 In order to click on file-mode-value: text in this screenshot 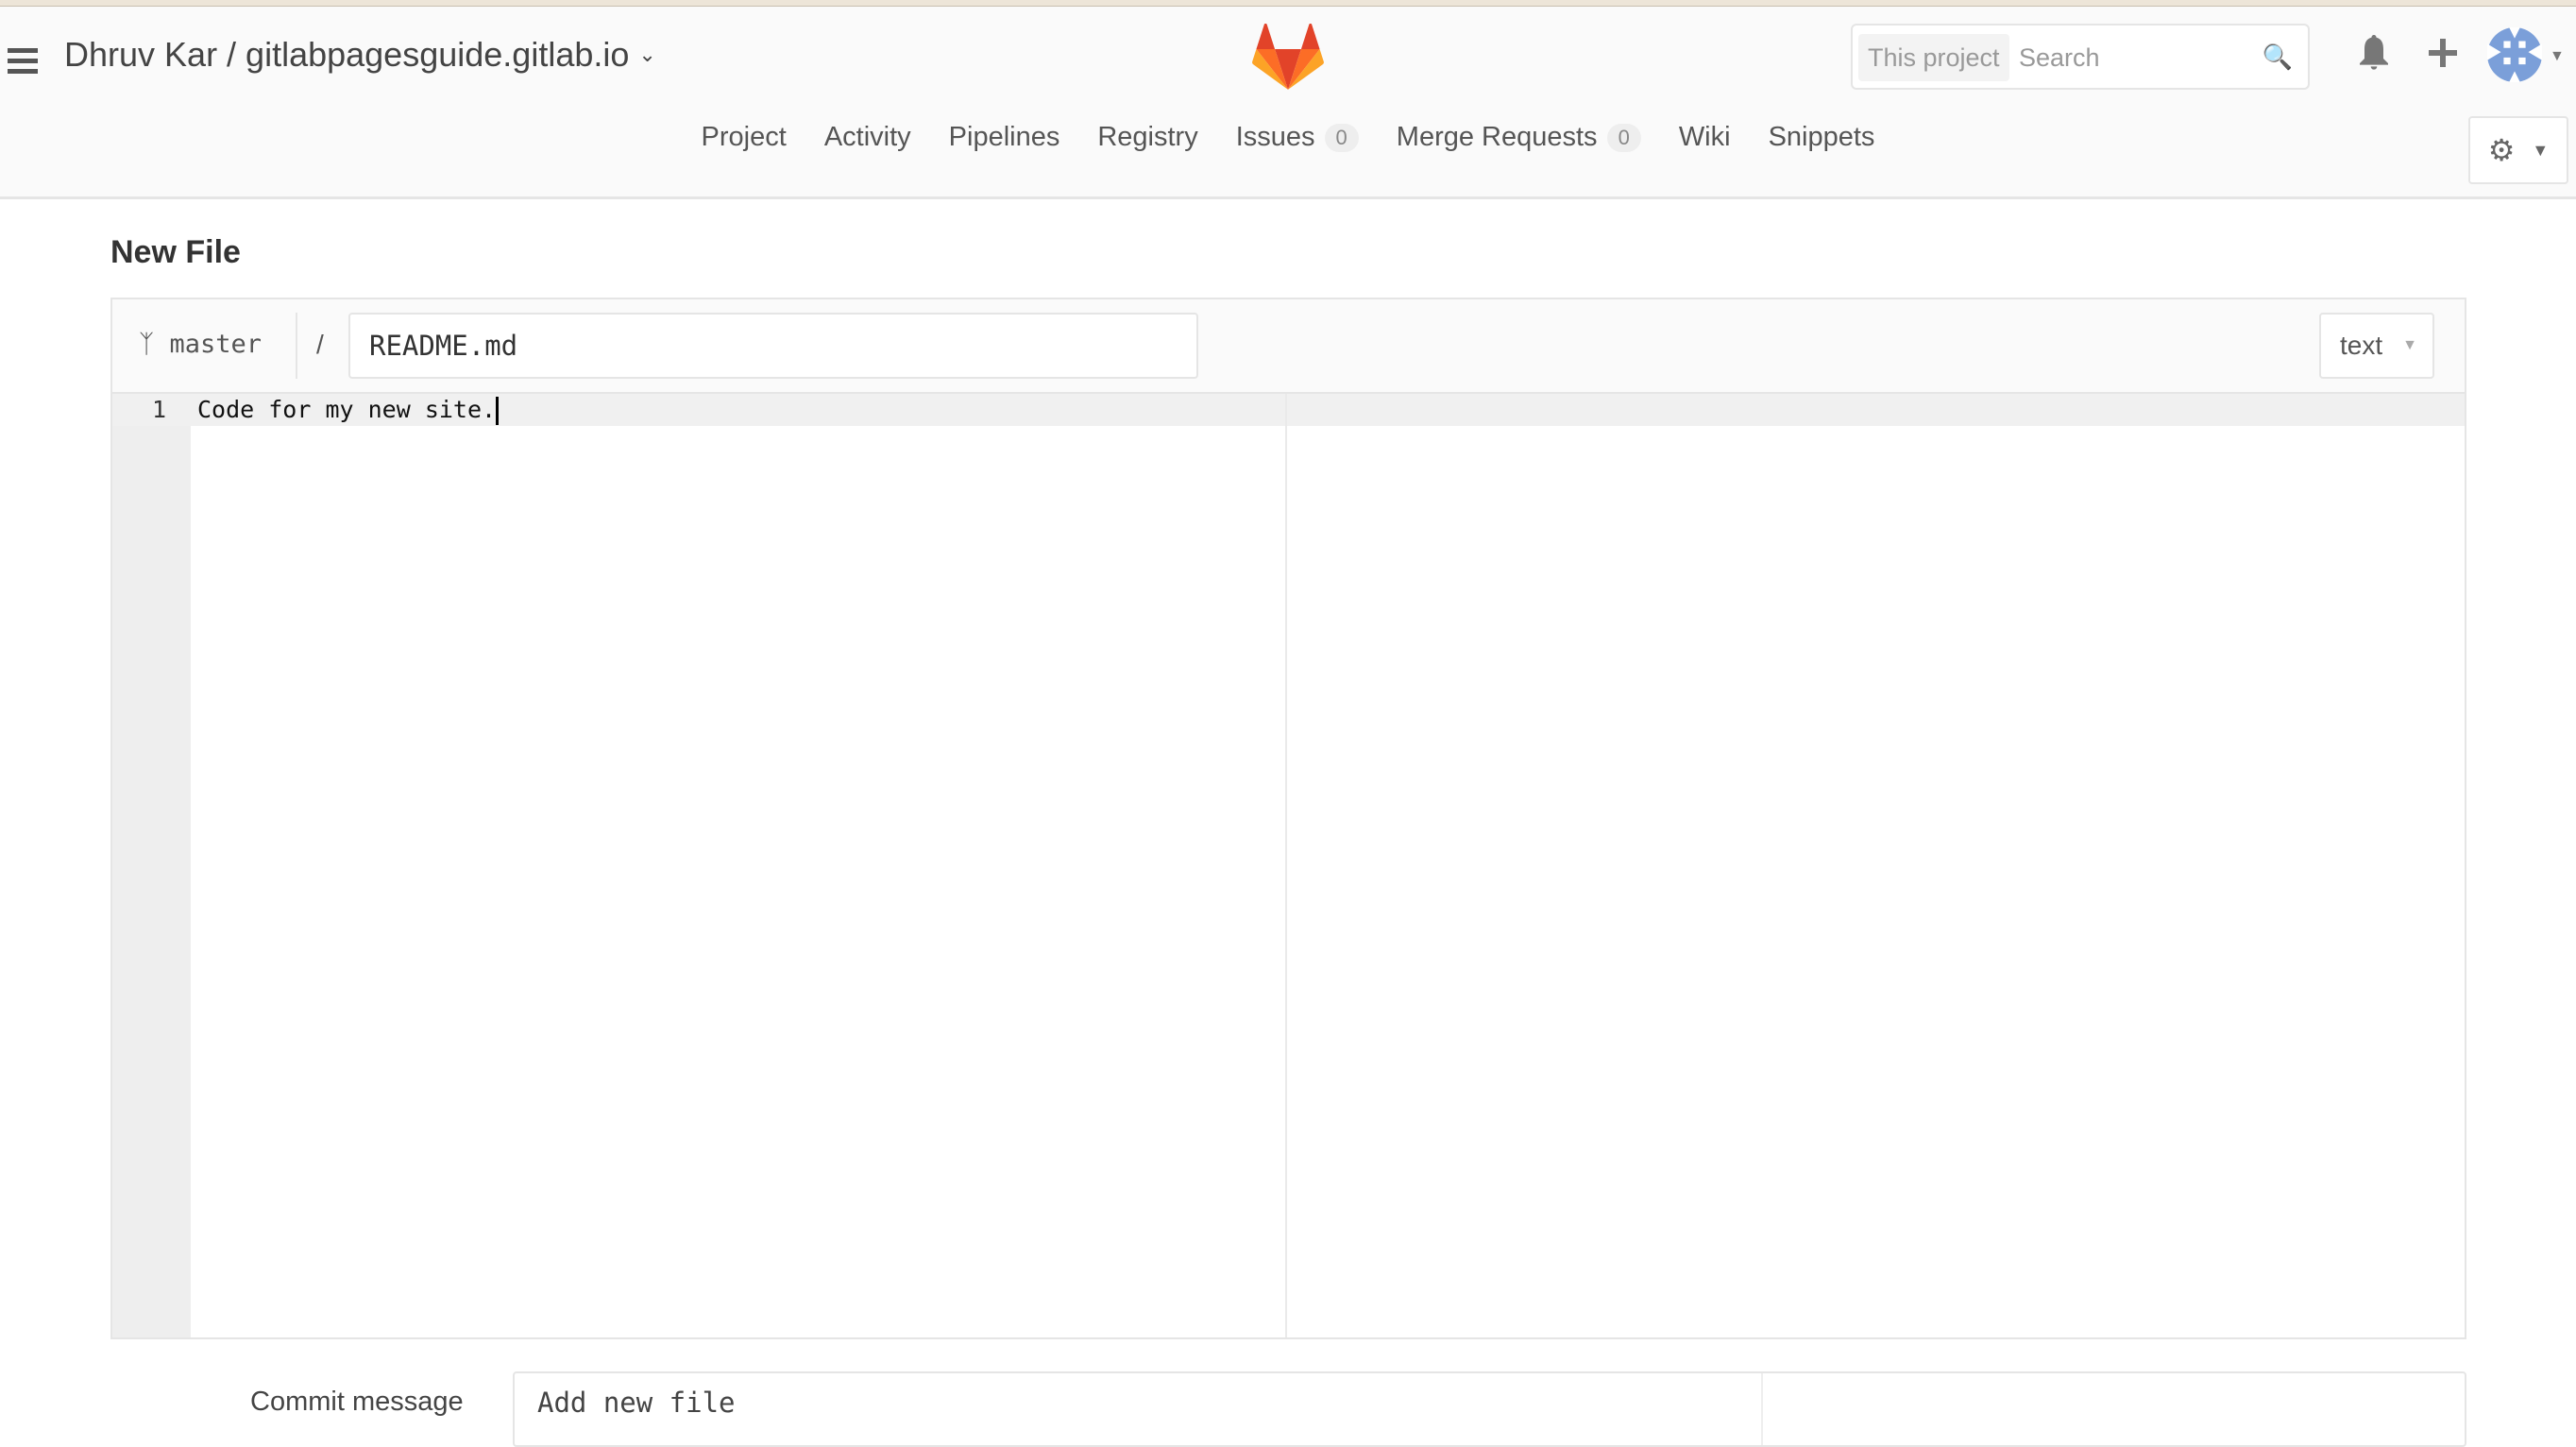, I will do `click(2361, 345)`.